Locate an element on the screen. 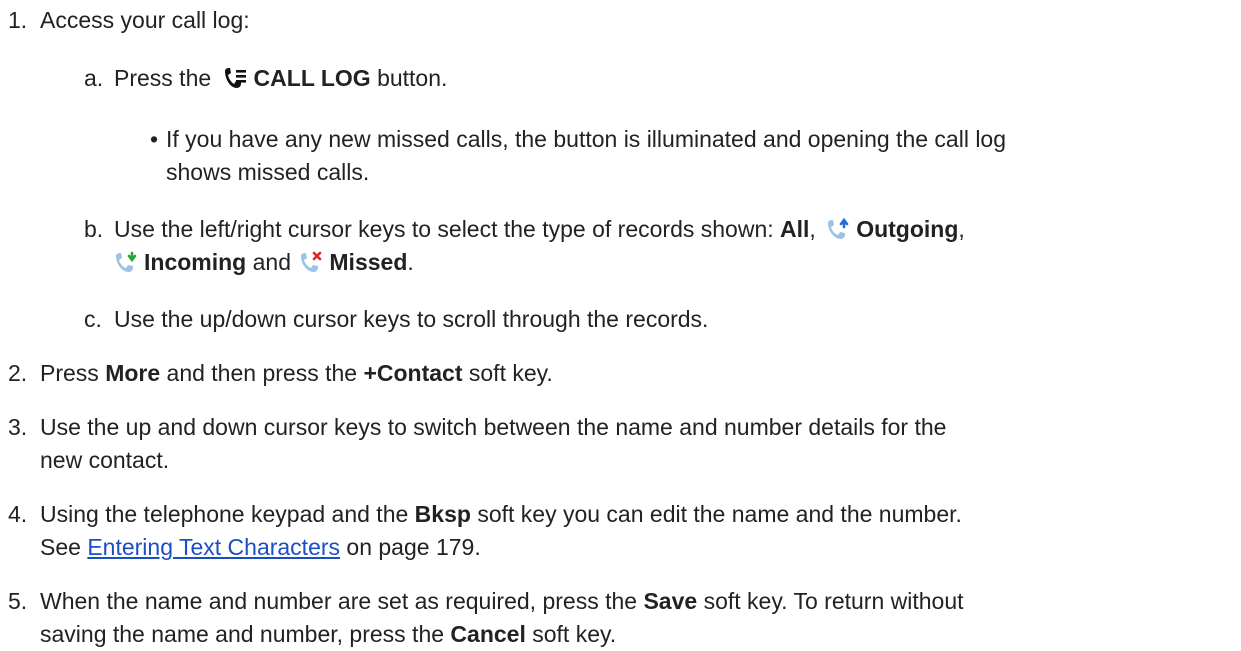  missed-call-icon is located at coordinates (311, 265).